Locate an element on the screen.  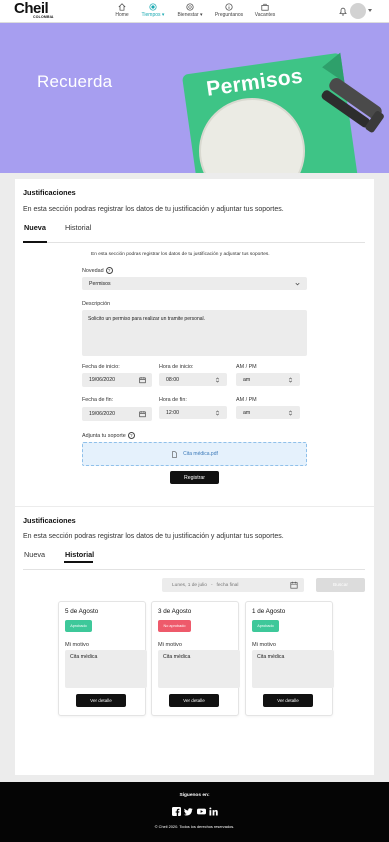
avatar is located at coordinates (358, 11).